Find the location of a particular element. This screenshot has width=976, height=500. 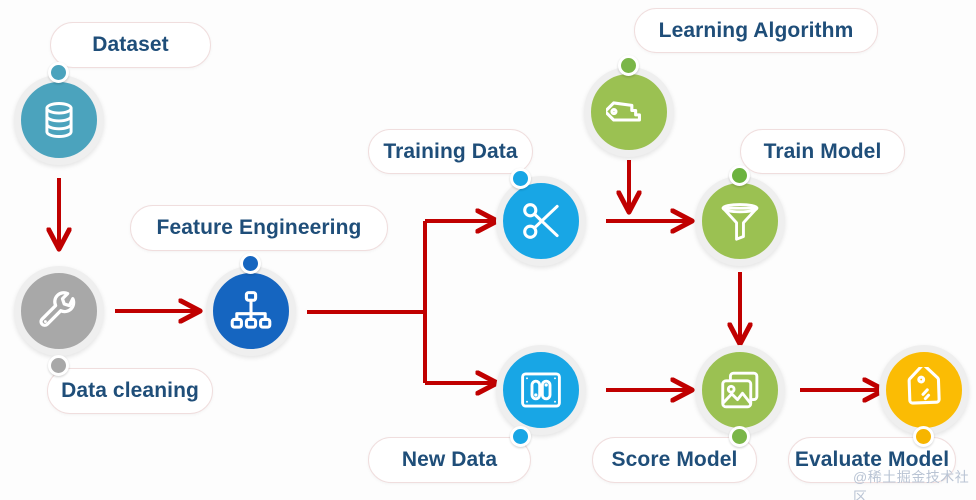

label-text-learning-algorithm: Learning Algorithm is located at coordinates (756, 30).